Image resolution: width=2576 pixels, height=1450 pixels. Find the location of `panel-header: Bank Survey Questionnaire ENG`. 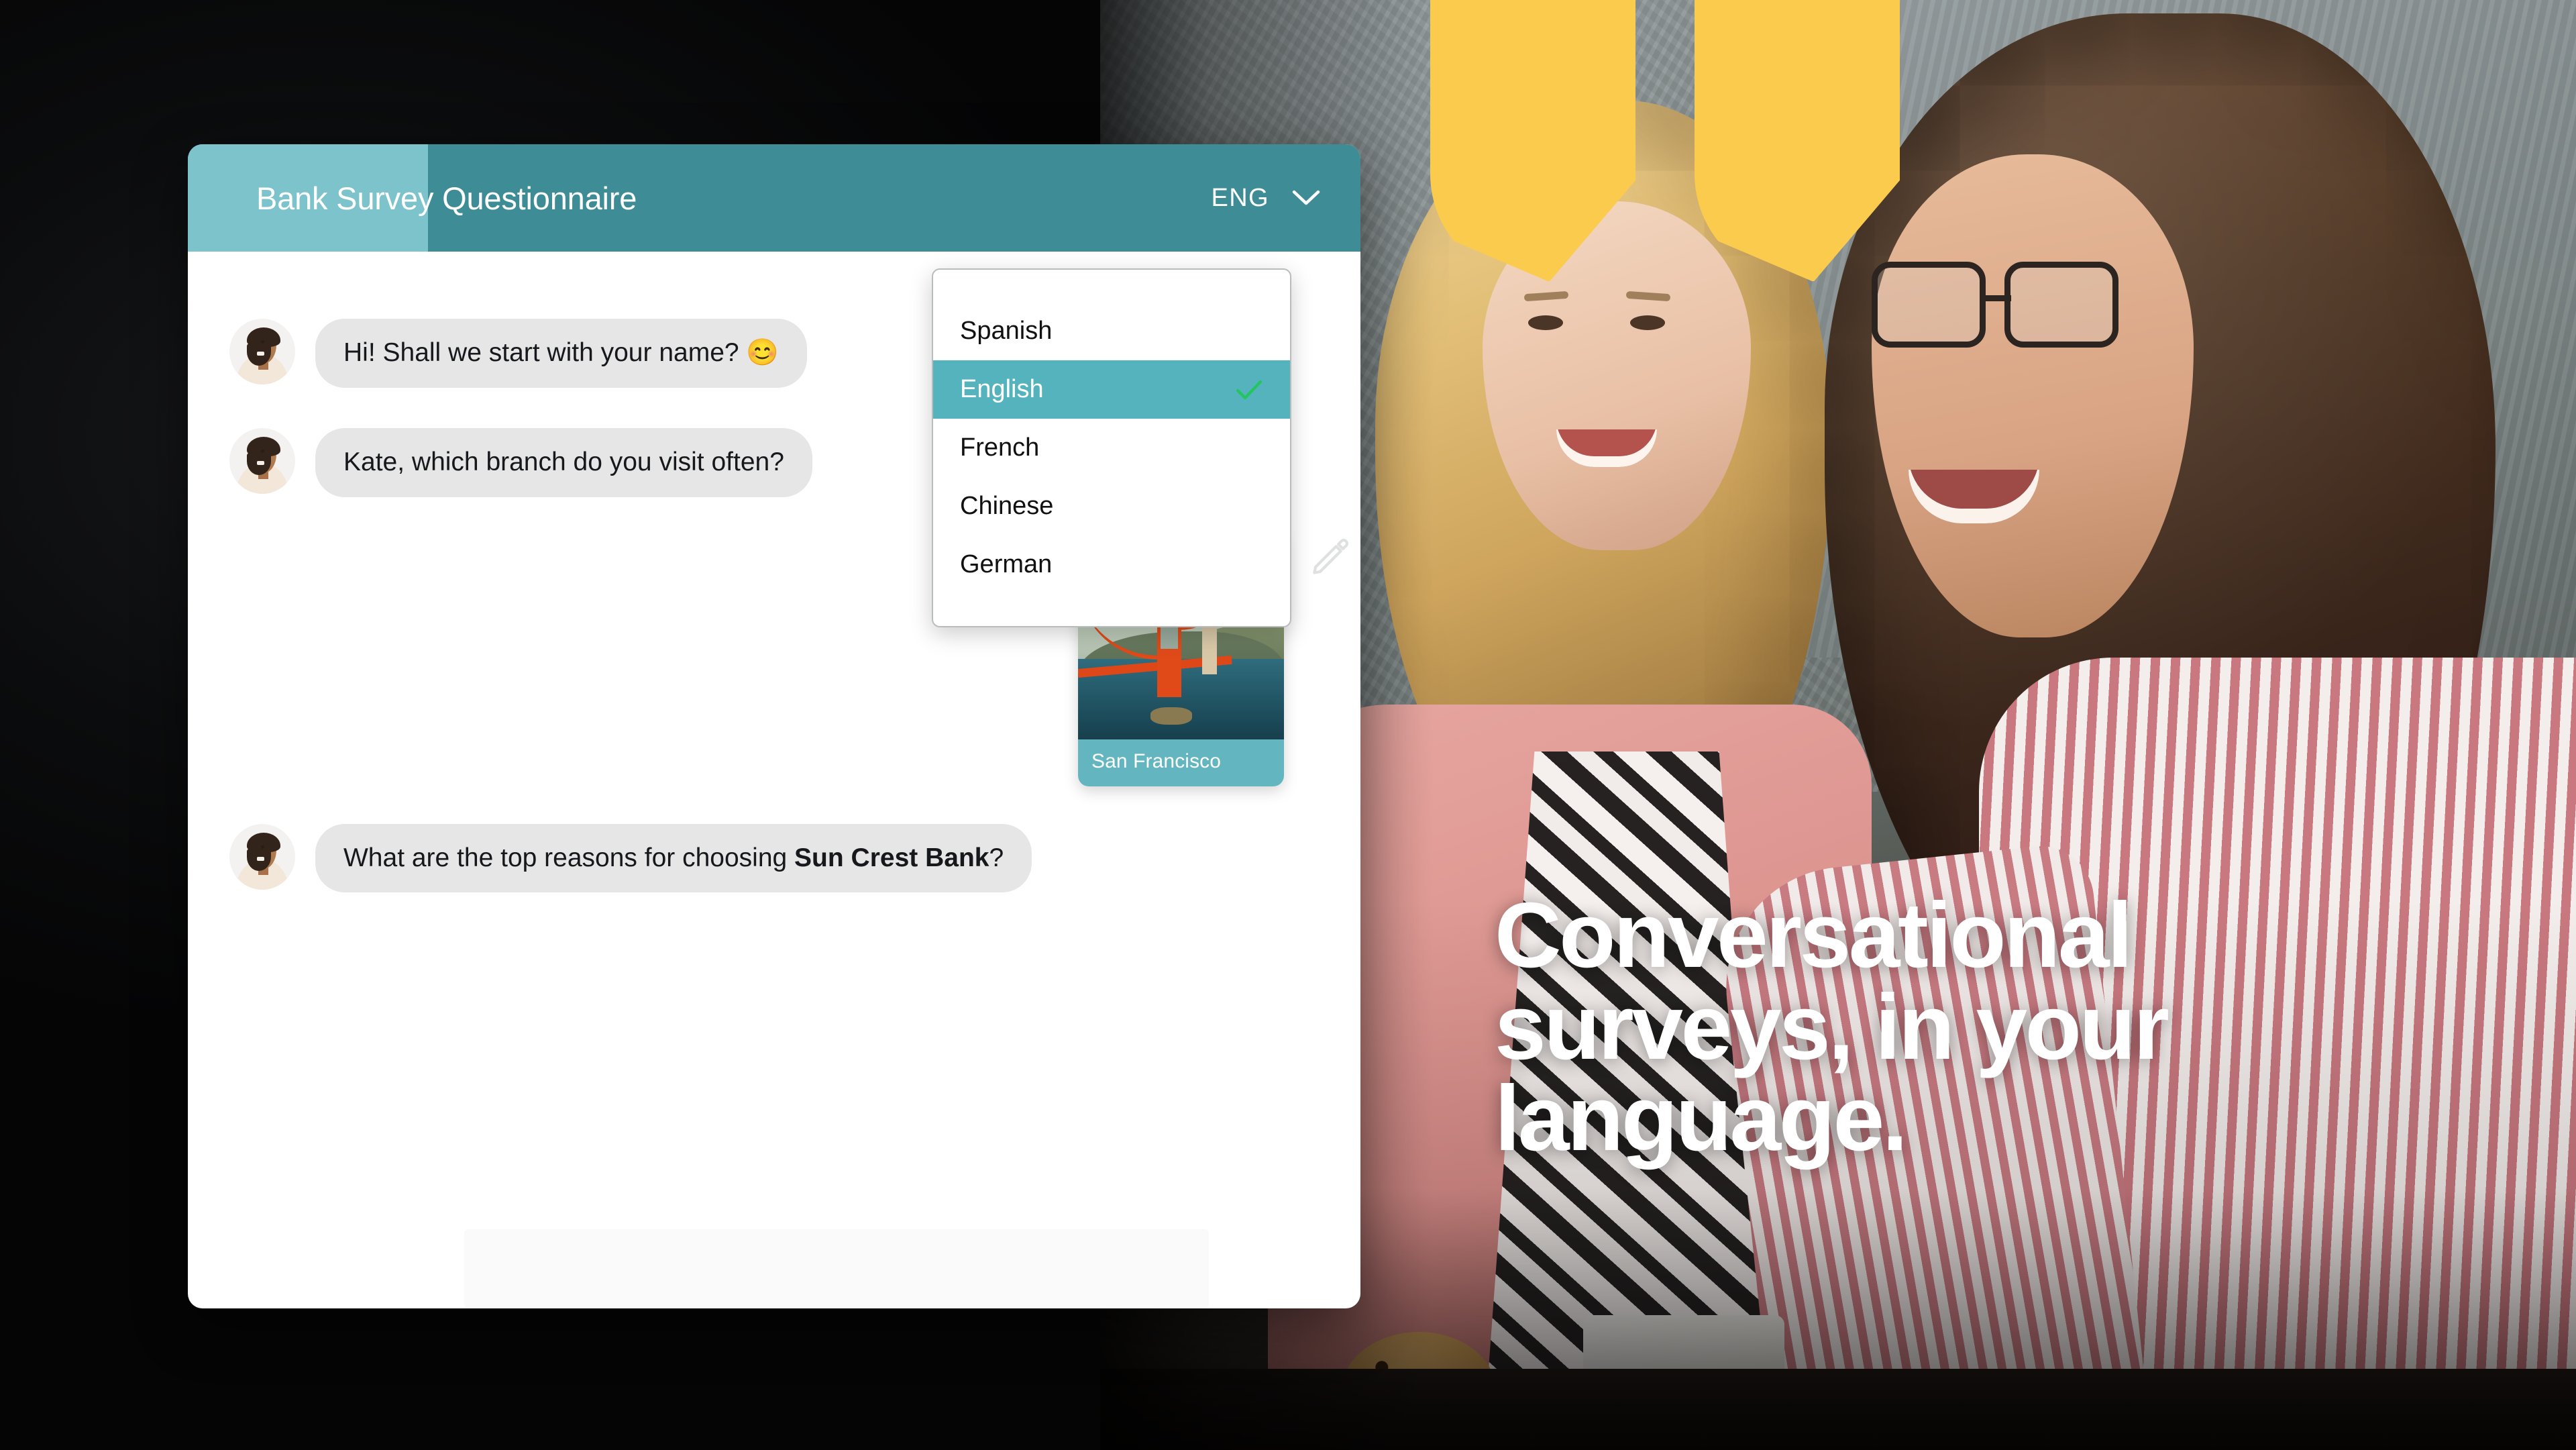

panel-header: Bank Survey Questionnaire ENG is located at coordinates (774, 198).